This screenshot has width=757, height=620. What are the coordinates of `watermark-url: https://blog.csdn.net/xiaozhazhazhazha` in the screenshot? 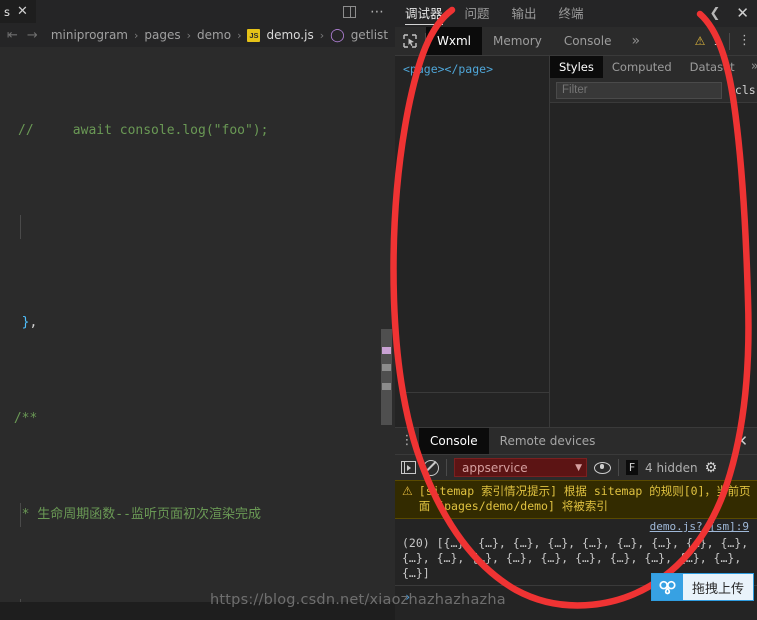 It's located at (358, 600).